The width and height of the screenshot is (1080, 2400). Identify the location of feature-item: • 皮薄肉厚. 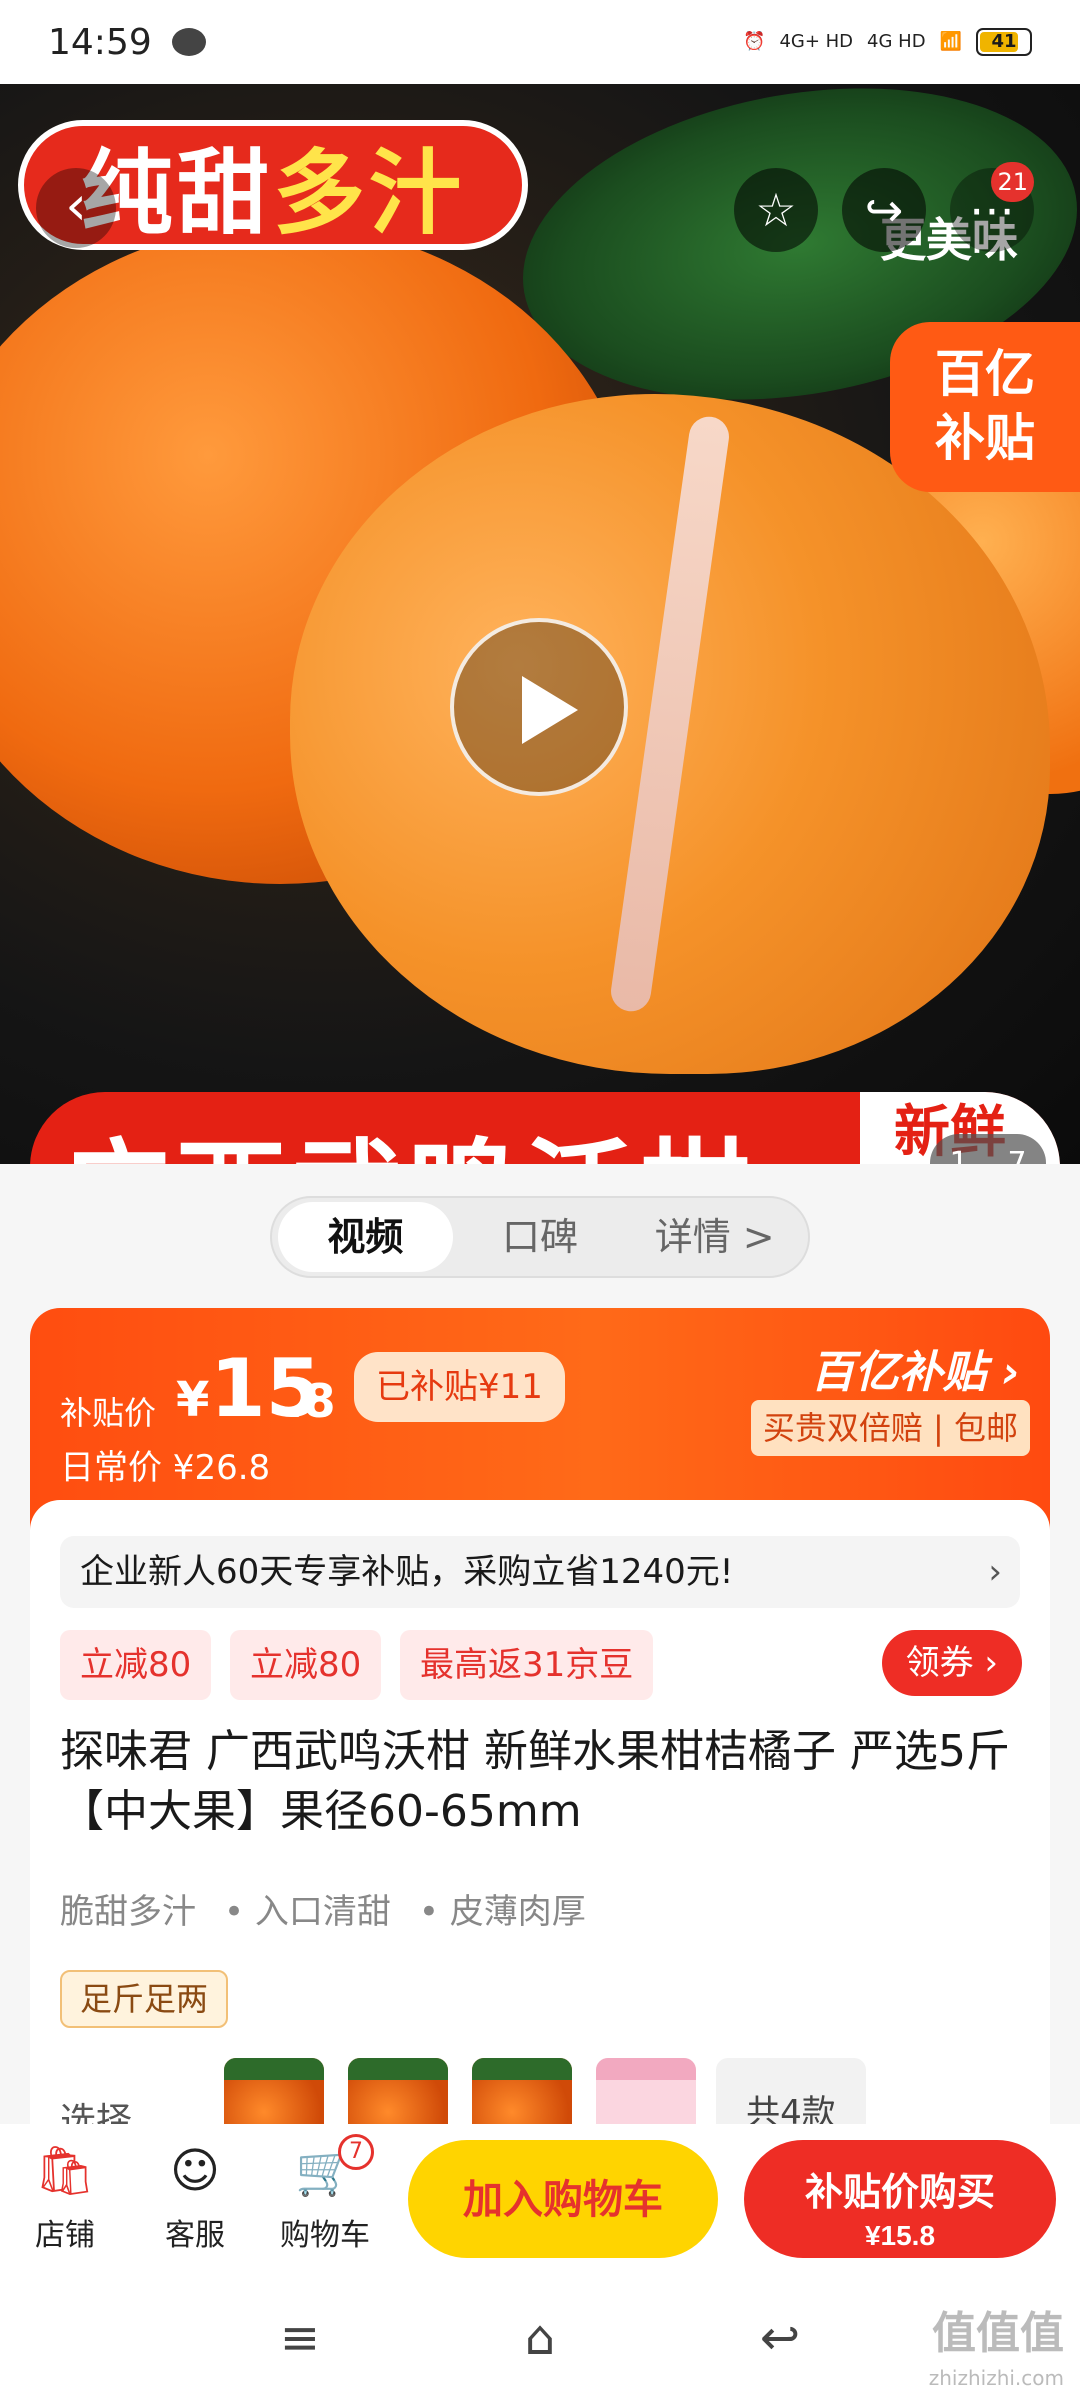
(502, 1912).